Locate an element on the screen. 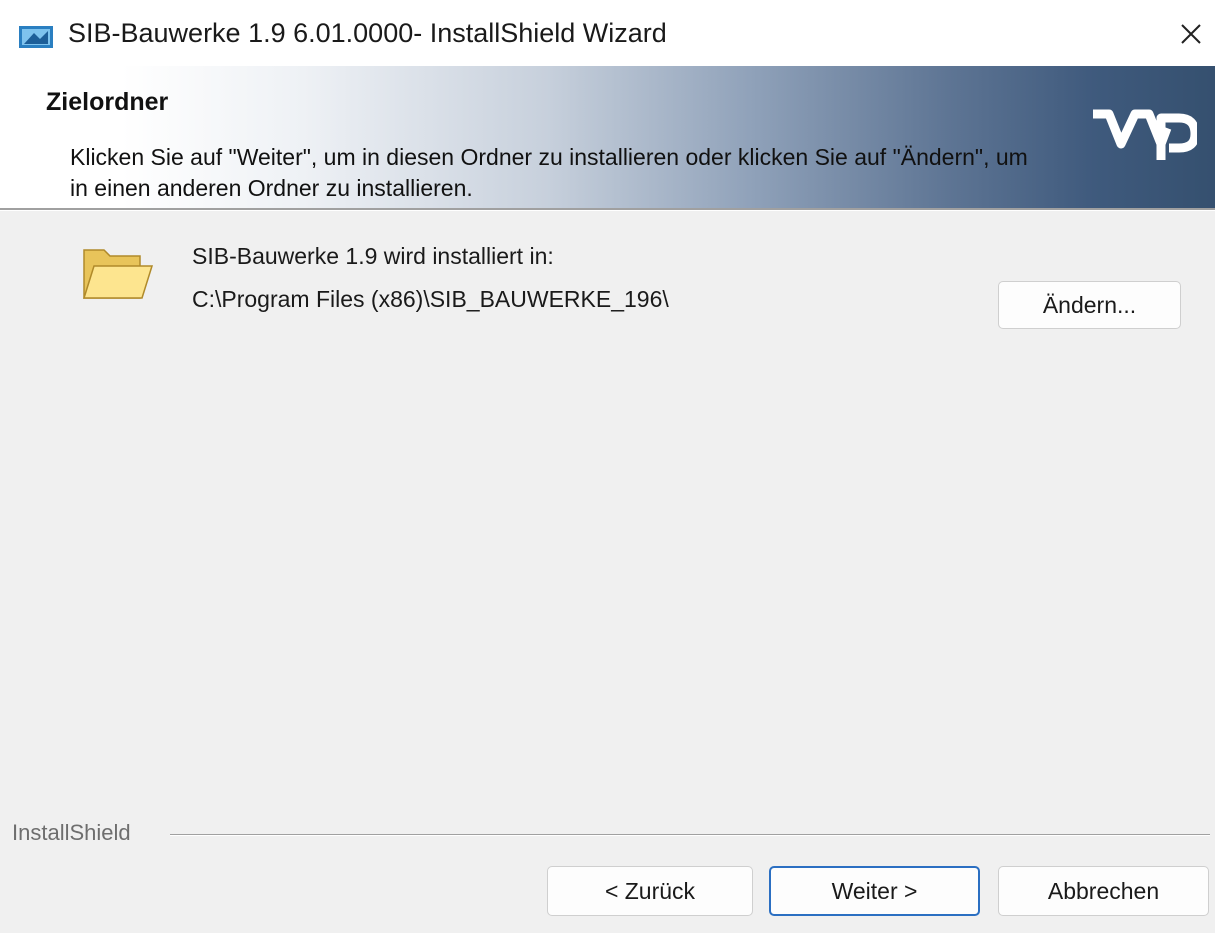  cancel-button: Abbrechen is located at coordinates (1103, 891).